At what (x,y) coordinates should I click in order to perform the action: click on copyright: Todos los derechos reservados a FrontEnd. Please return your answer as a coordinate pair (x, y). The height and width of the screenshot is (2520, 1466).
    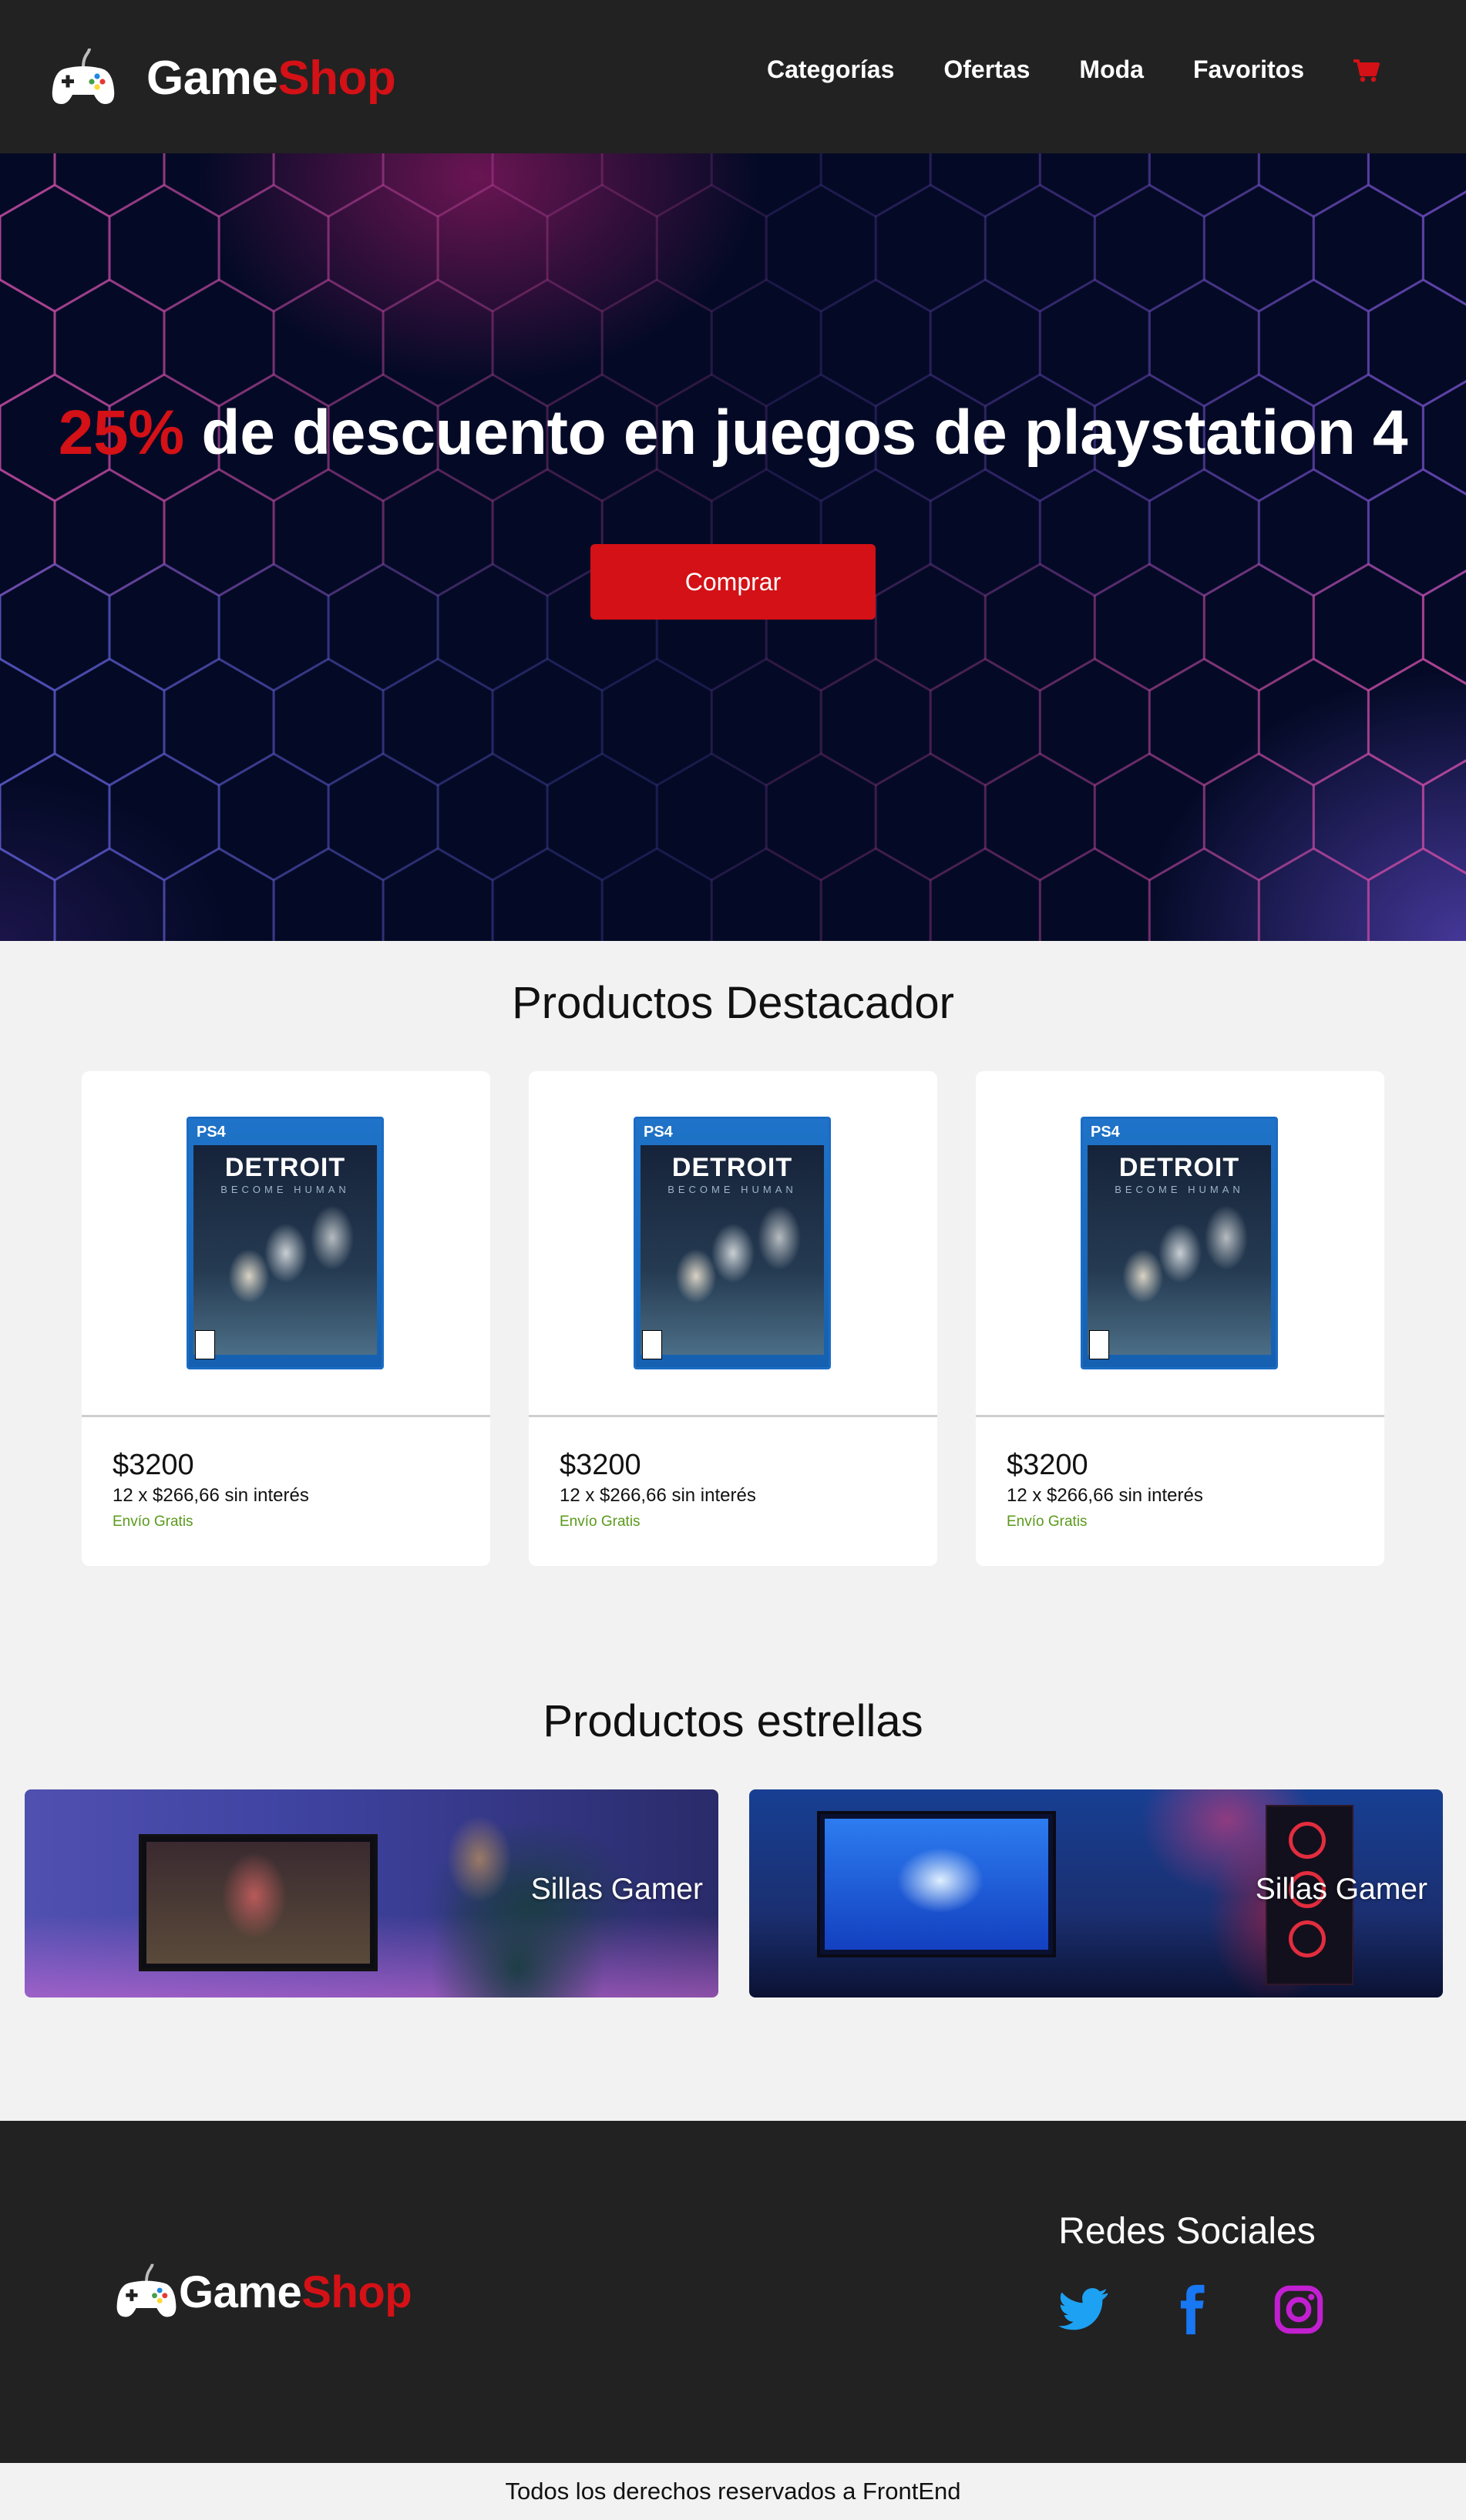
    Looking at the image, I should click on (733, 2492).